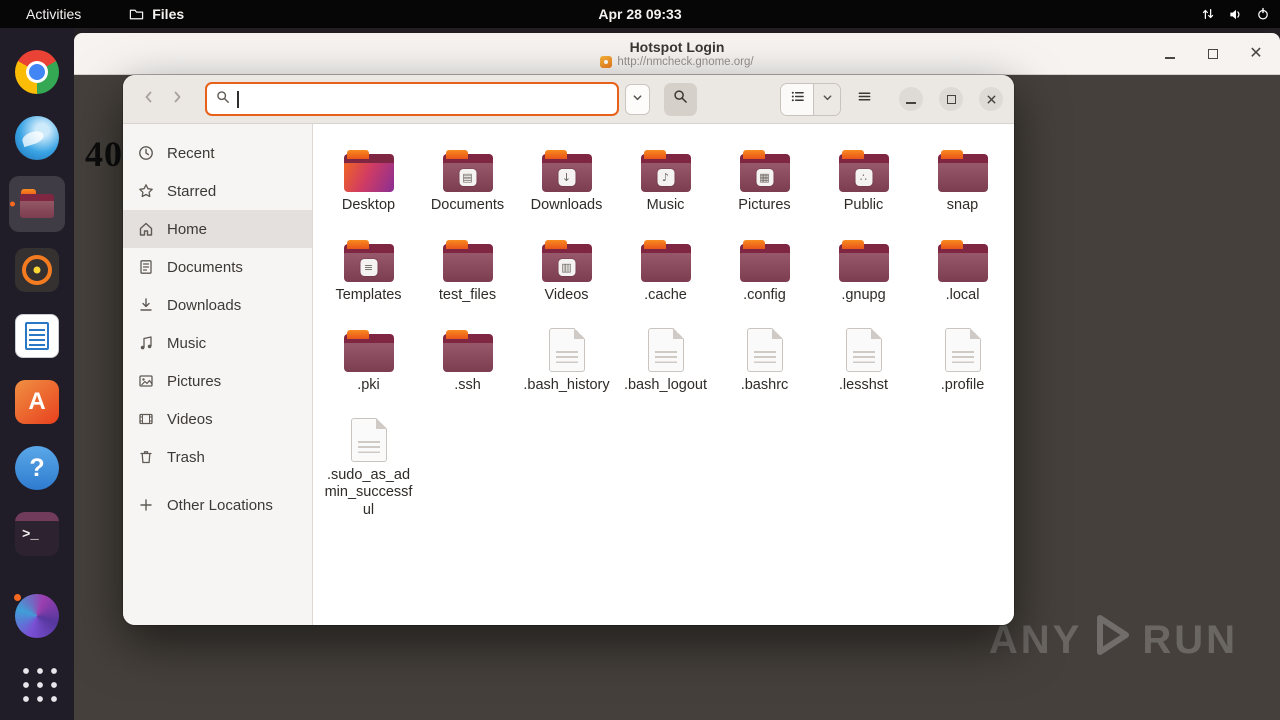 This screenshot has height=720, width=1280. I want to click on dock-terminal, so click(37, 534).